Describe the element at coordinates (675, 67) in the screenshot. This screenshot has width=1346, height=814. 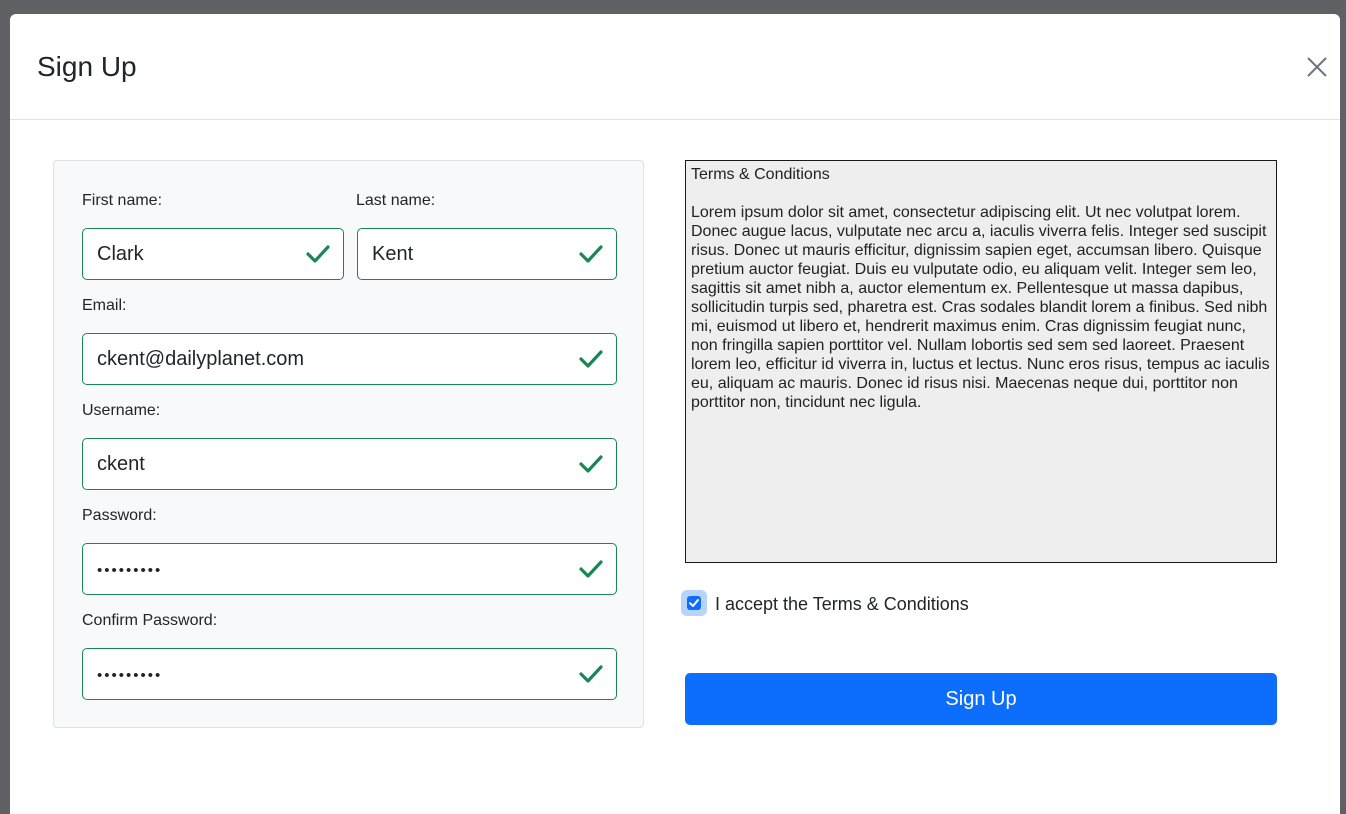
I see `modal-header: Sign Up` at that location.